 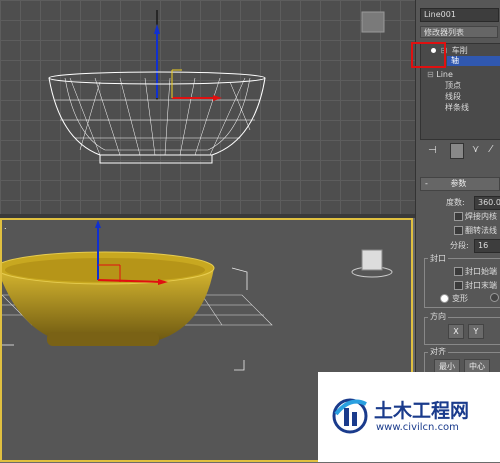 I want to click on stack-label-lathe: 车削, so click(x=459, y=50).